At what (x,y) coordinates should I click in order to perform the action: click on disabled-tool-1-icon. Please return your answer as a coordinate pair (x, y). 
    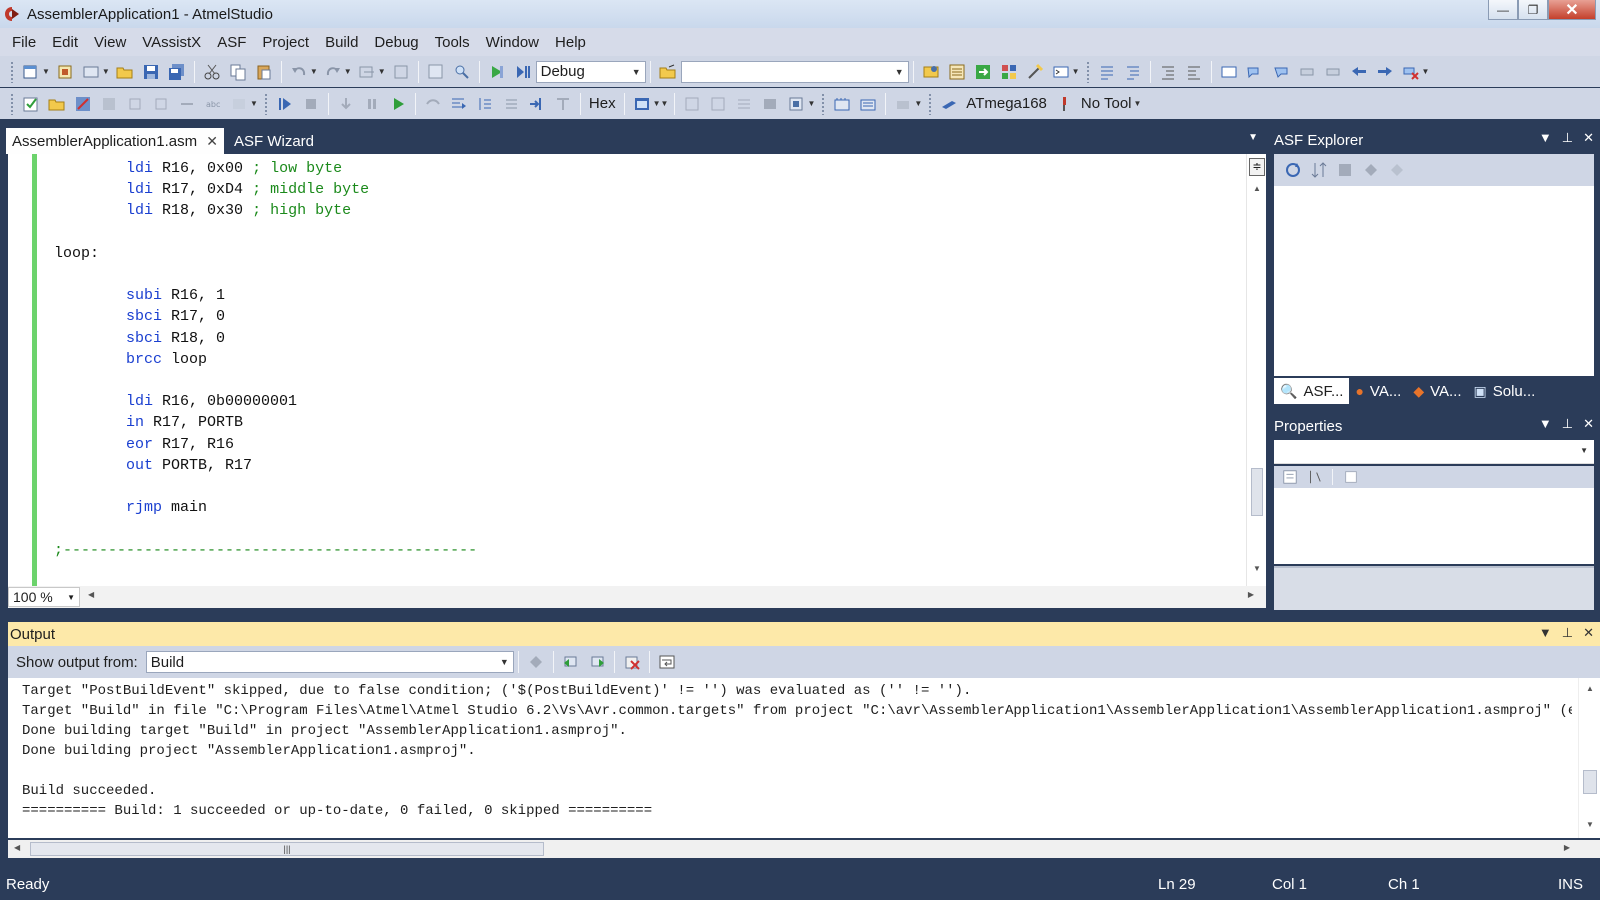
    Looking at the image, I should click on (109, 104).